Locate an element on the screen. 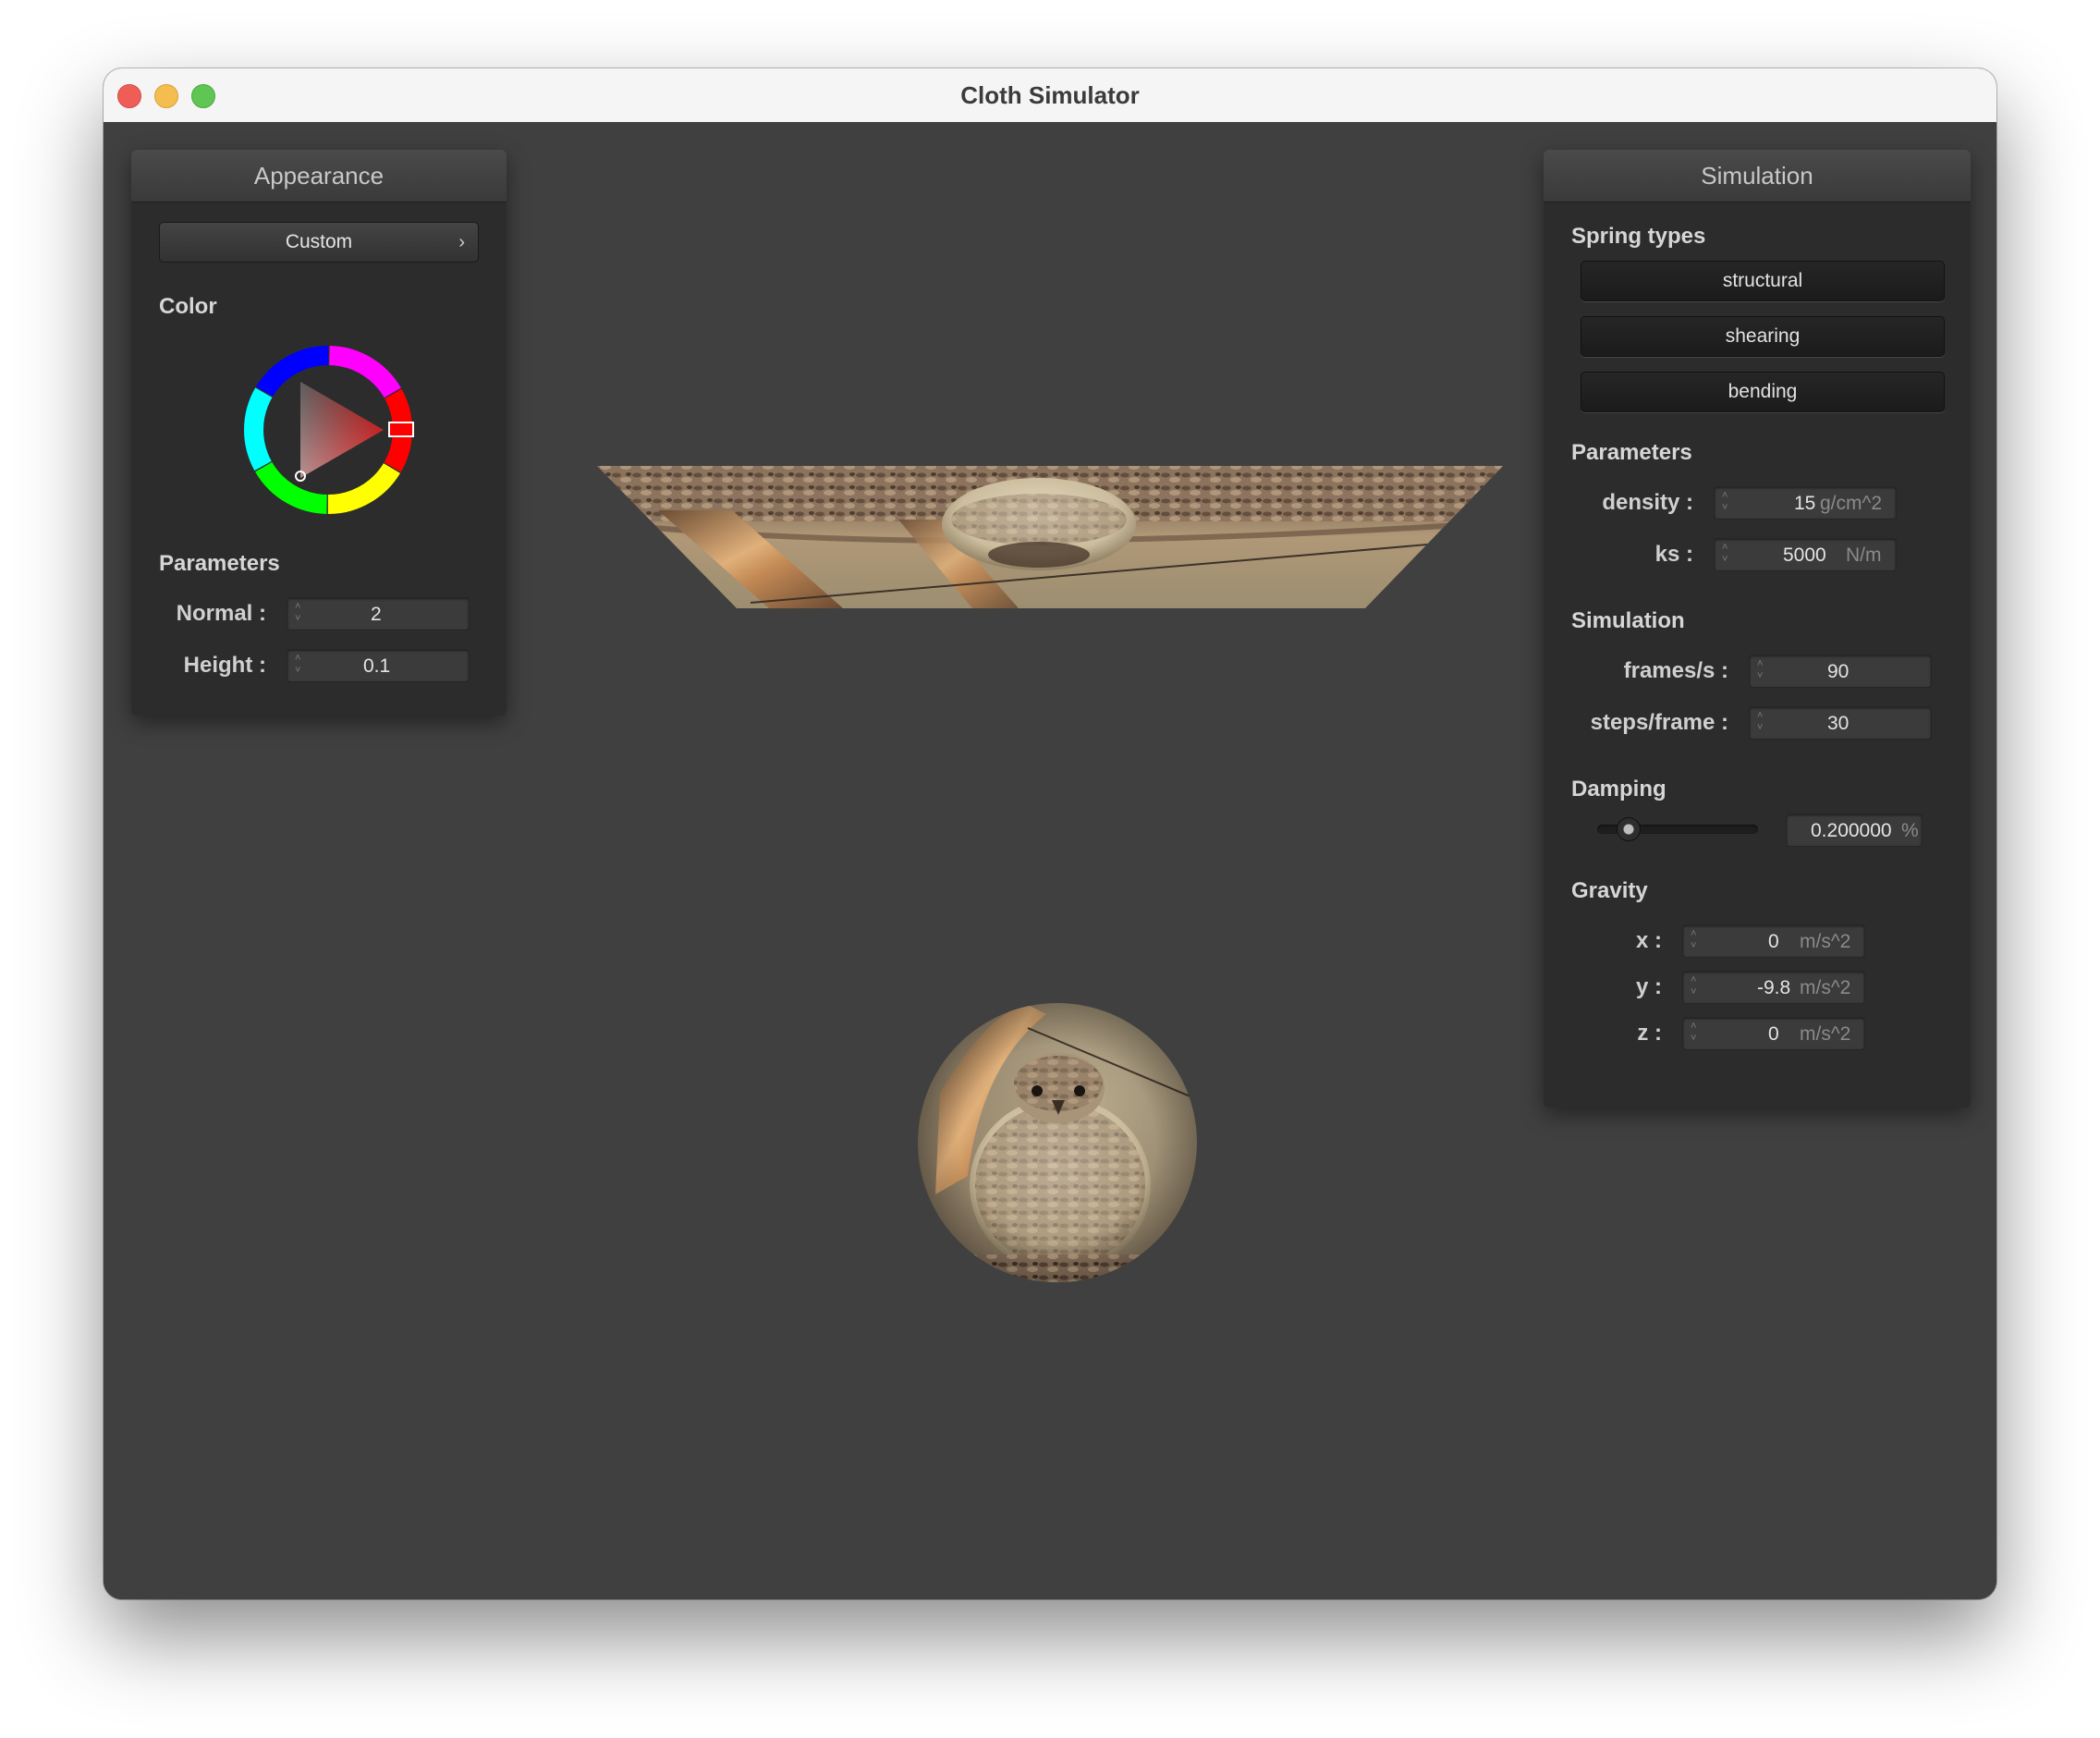  gravity-x-input: ˄ ˅ 0 m/s^2 is located at coordinates (1773, 941).